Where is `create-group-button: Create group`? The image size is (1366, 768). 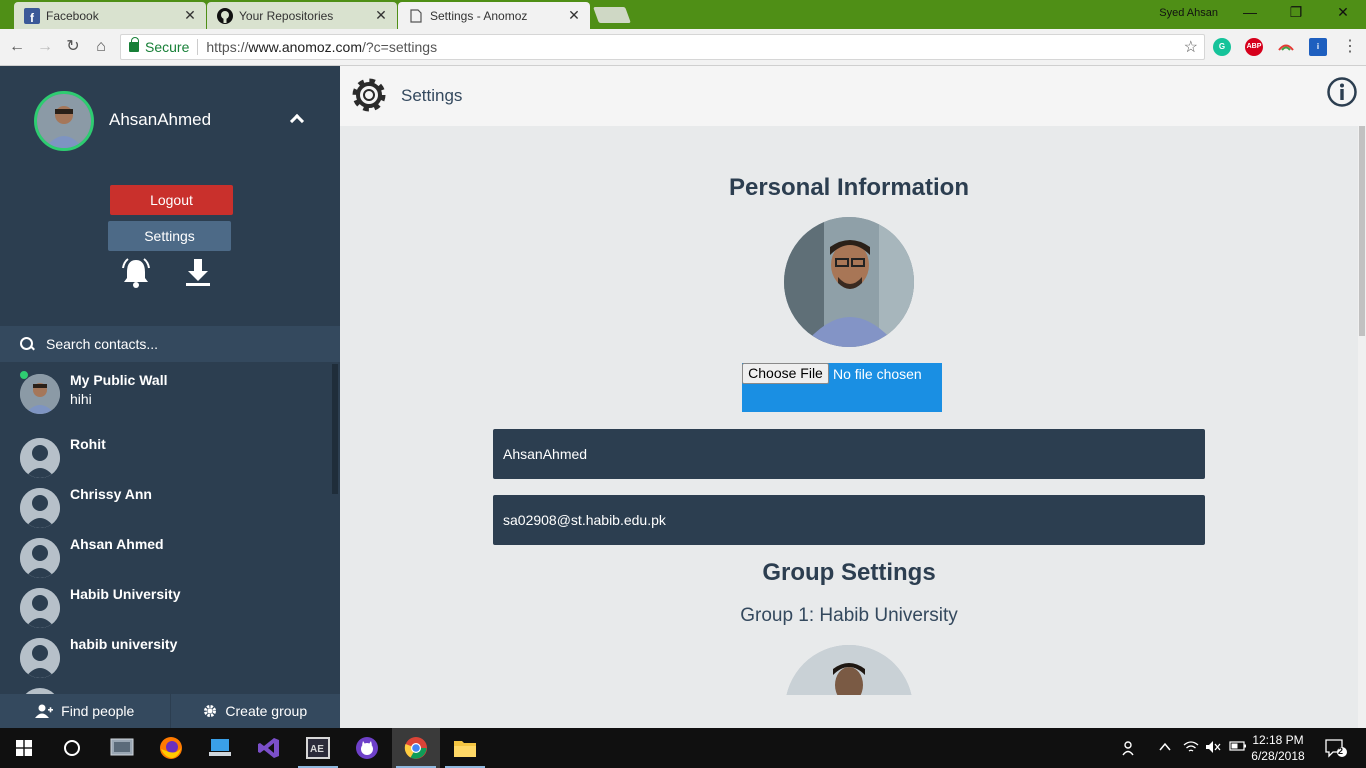 create-group-button: Create group is located at coordinates (255, 711).